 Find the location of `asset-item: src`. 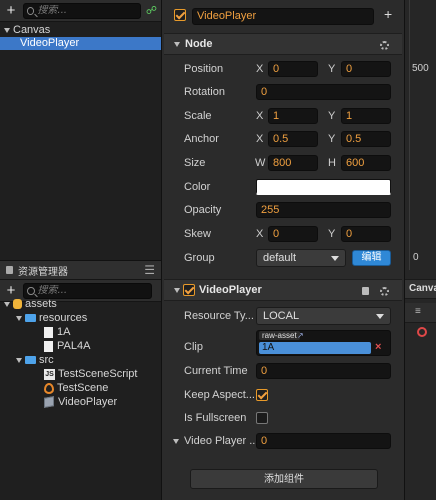

asset-item: src is located at coordinates (80, 361).